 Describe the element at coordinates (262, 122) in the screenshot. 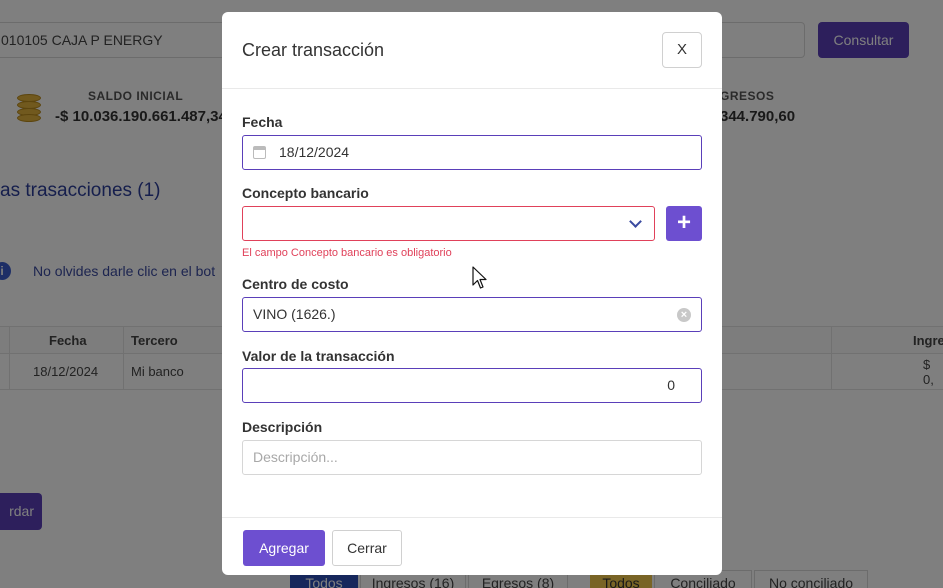

I see `fecha-label: Fecha` at that location.